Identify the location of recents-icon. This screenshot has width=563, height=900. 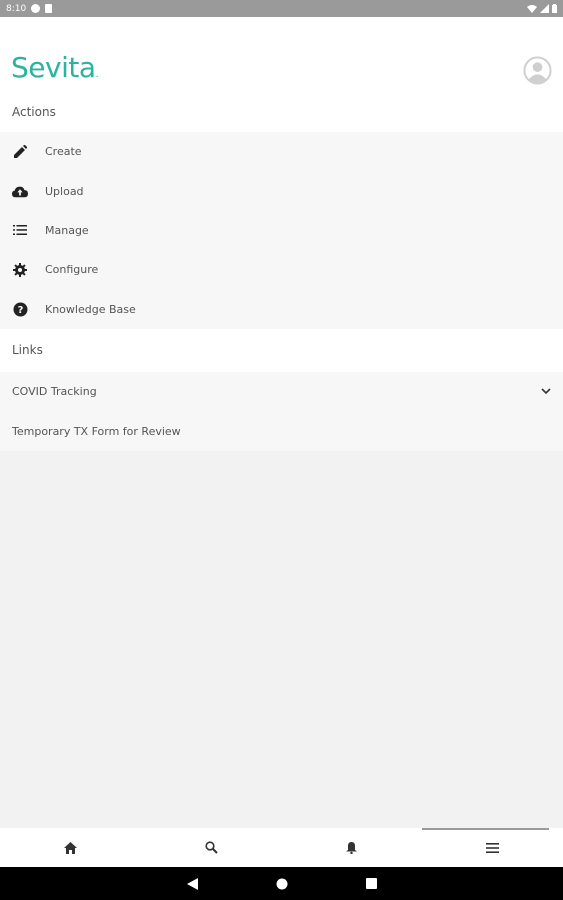
(371, 883).